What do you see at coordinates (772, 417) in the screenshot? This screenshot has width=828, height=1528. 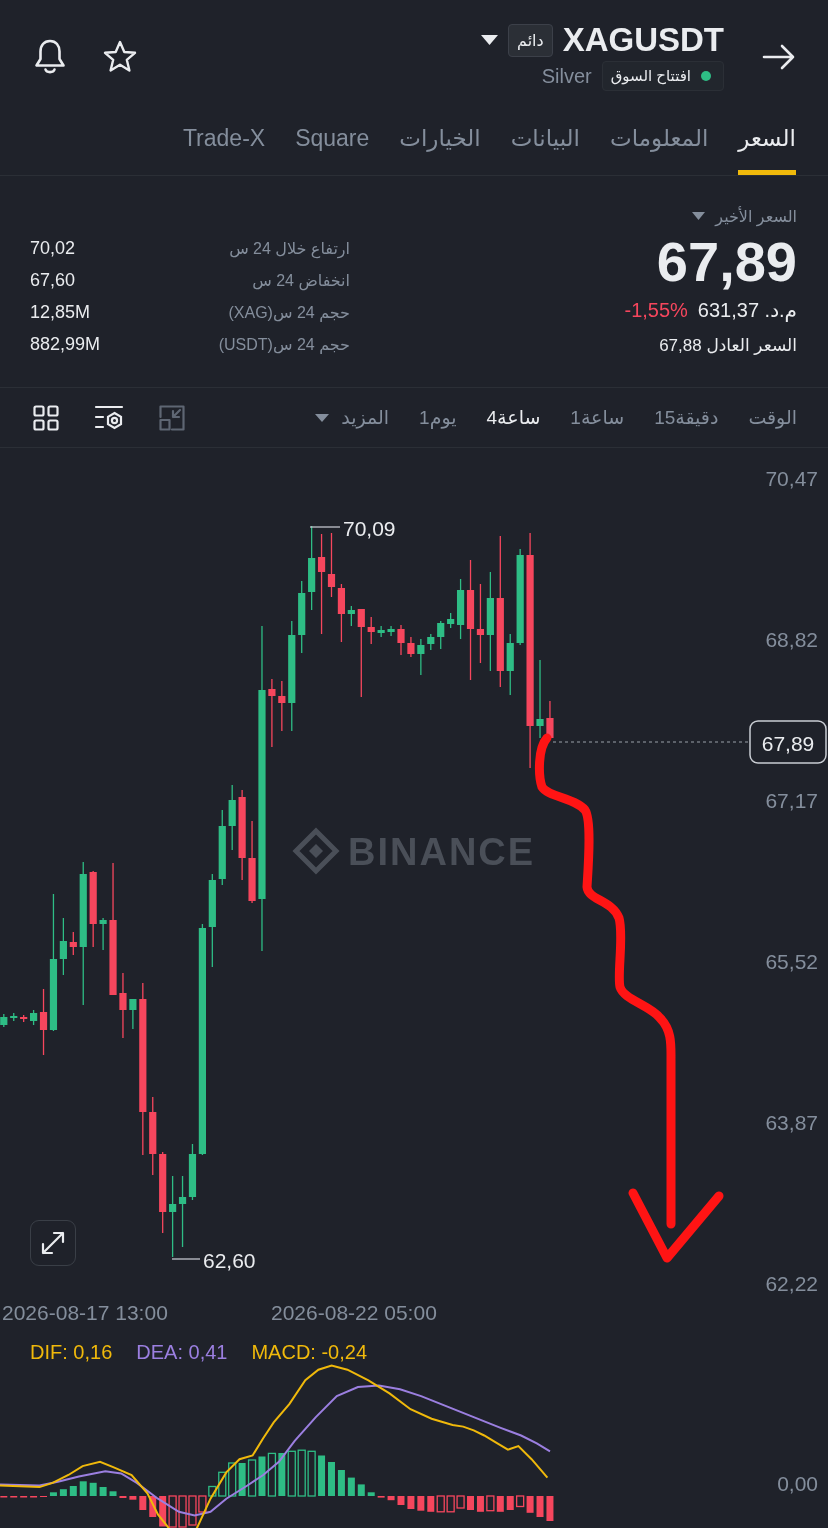 I see `interval-tab: الوقت` at bounding box center [772, 417].